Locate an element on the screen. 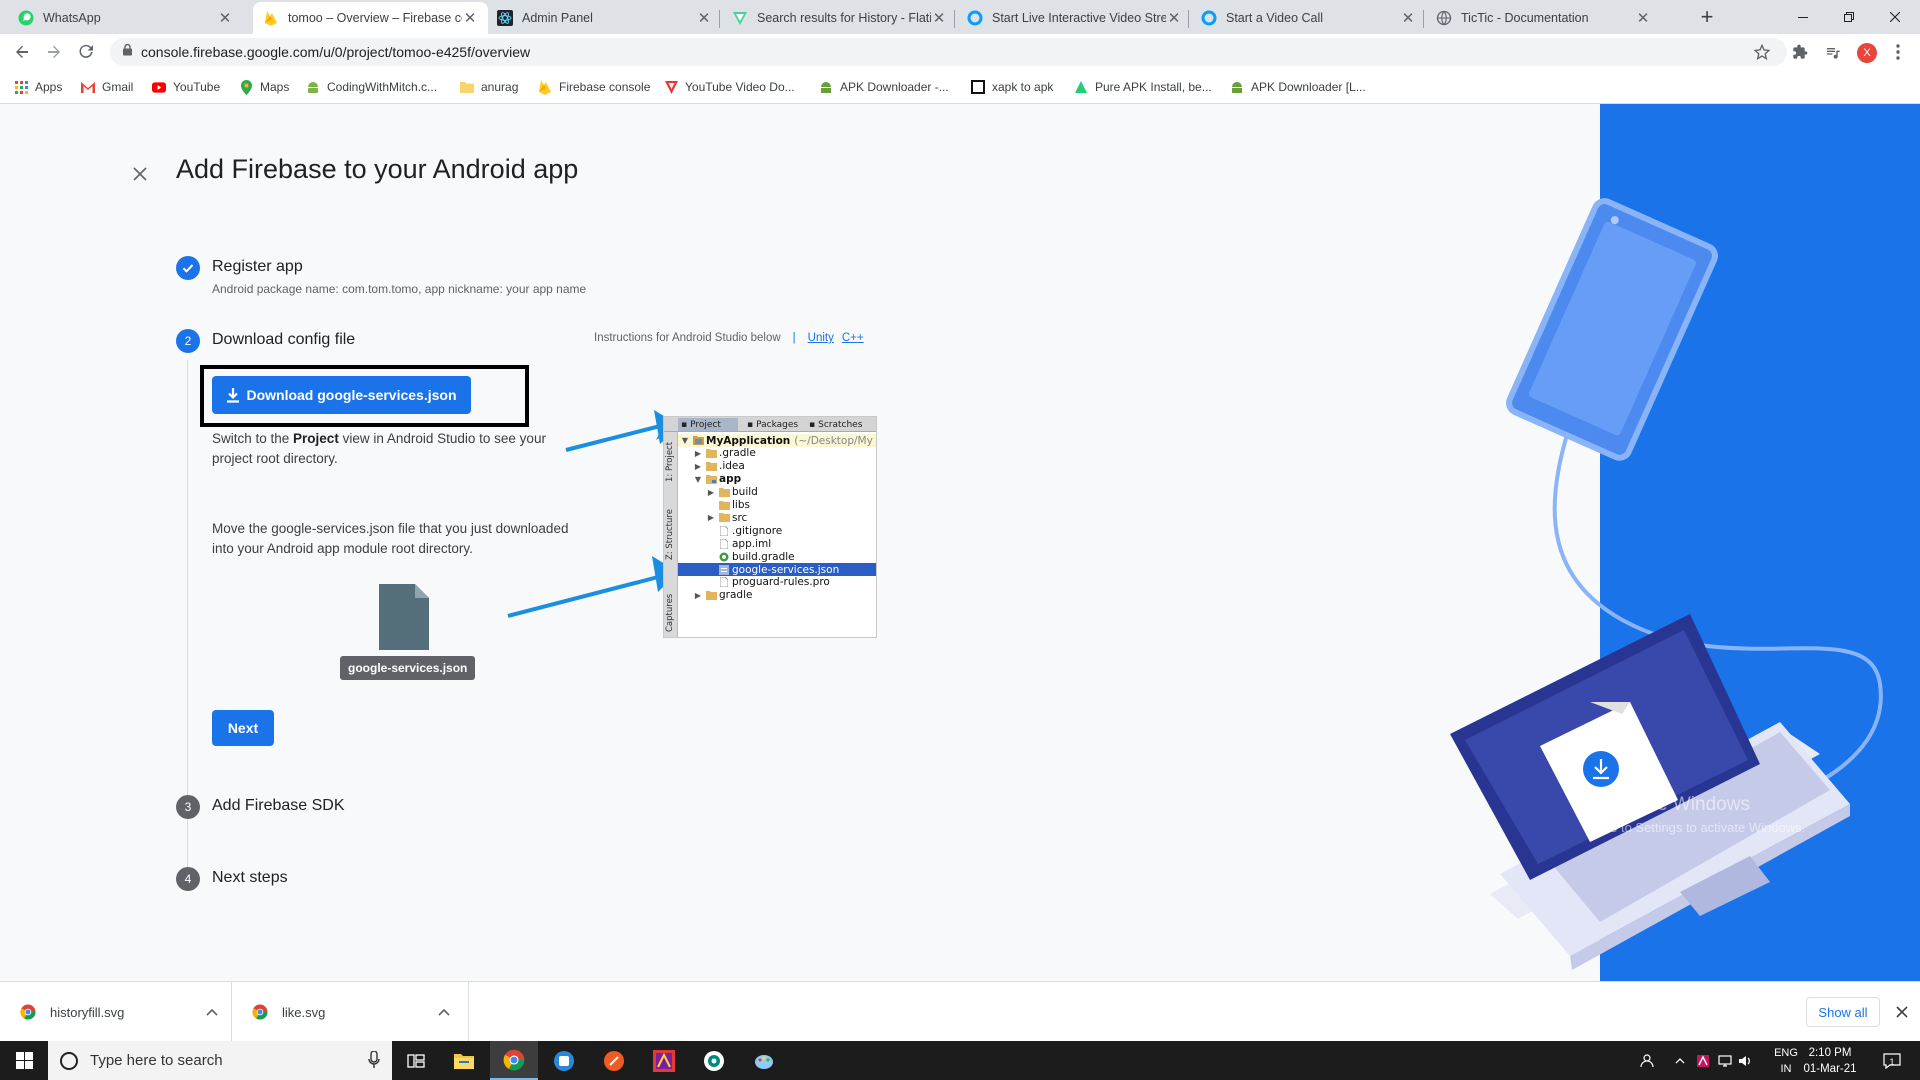 This screenshot has height=1080, width=1920. postman-icon is located at coordinates (614, 1060).